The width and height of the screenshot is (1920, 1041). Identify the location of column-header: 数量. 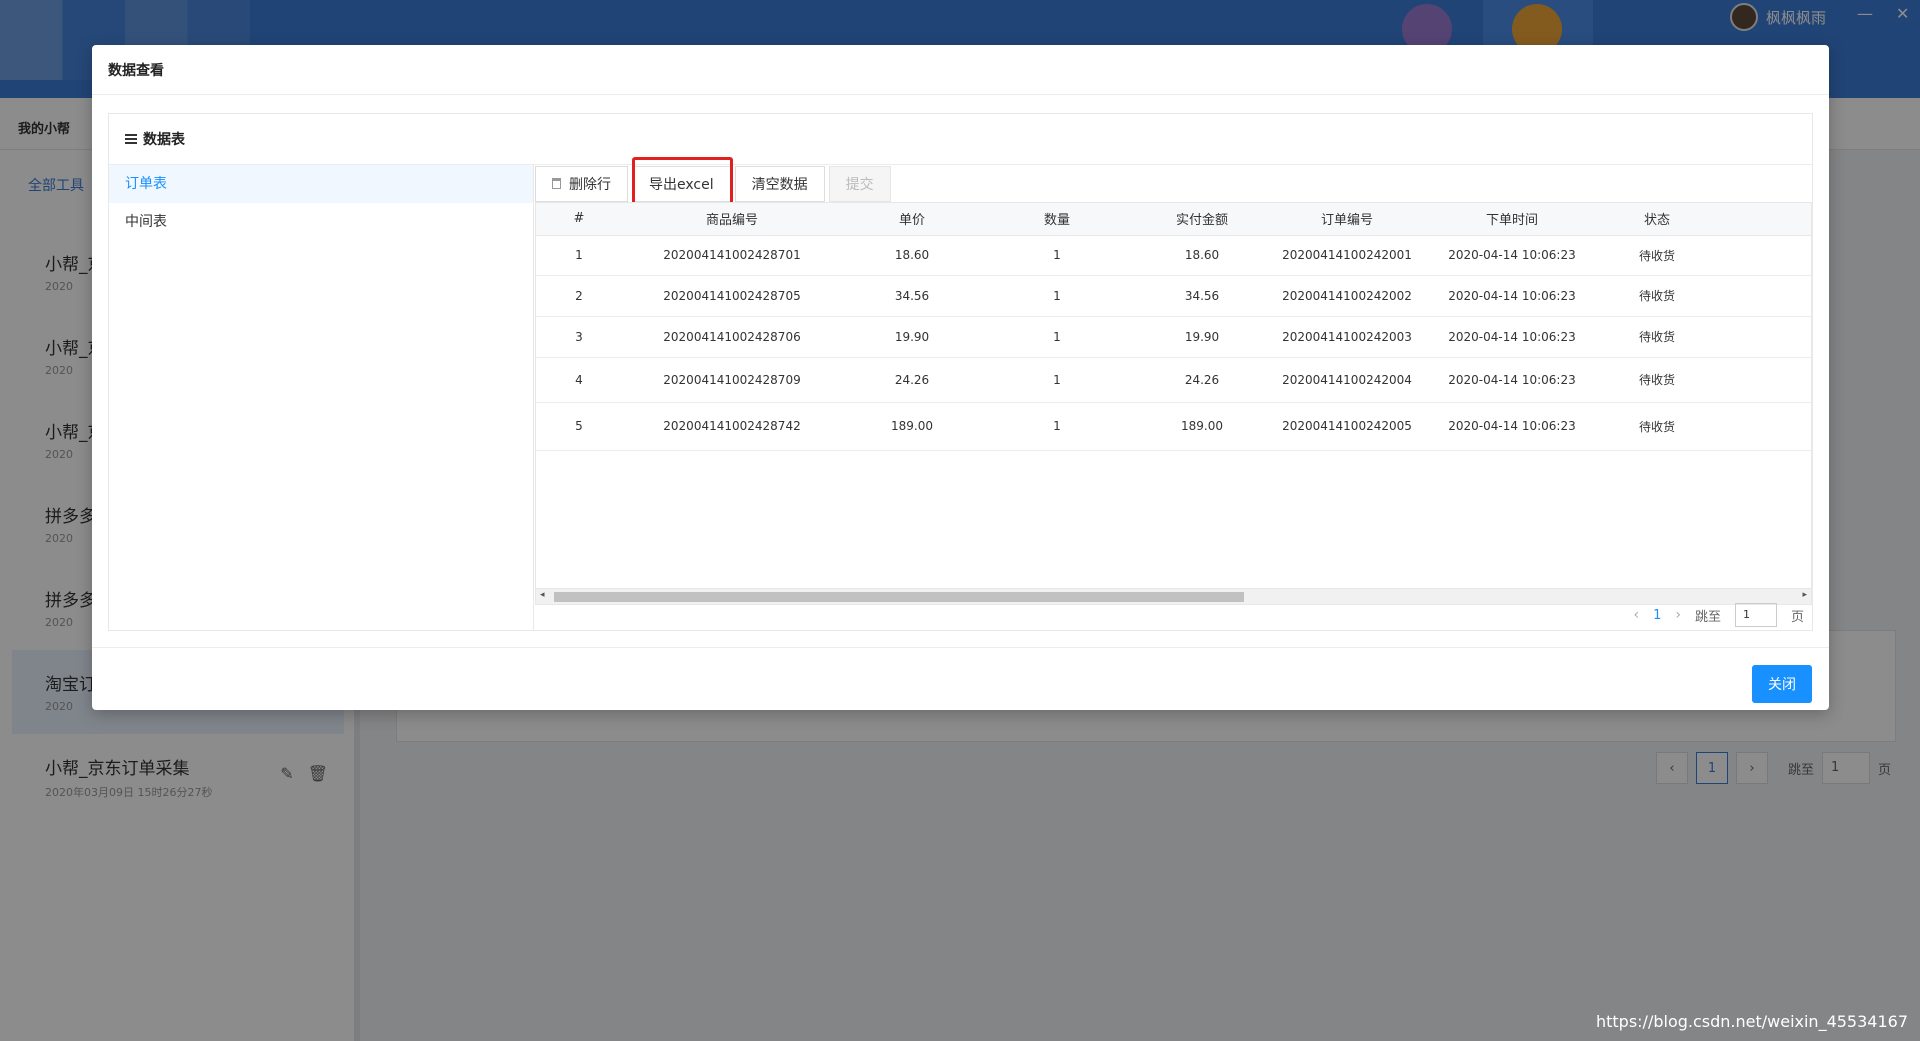
(1057, 219).